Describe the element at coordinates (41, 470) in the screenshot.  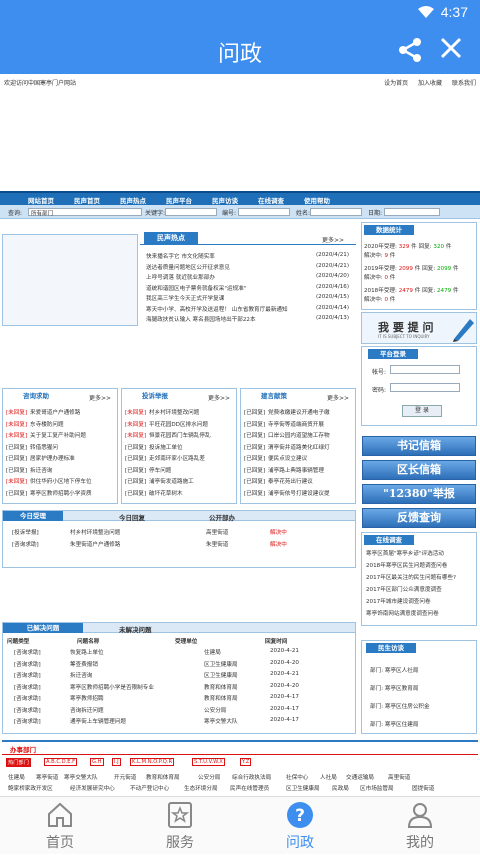
I see `consult-item-link: 拆迁咨询` at that location.